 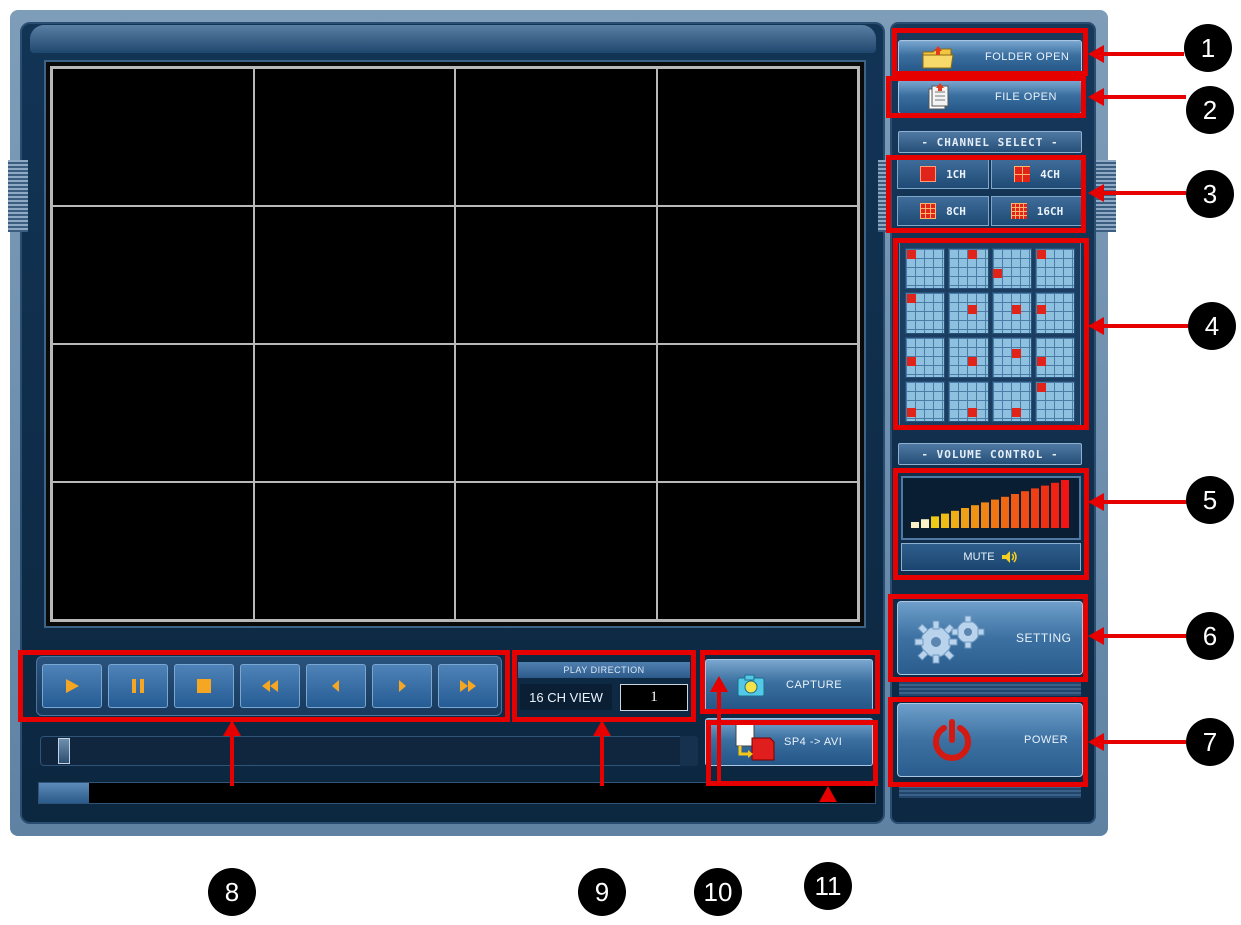 I want to click on annotation-badge-9: 9, so click(x=602, y=892).